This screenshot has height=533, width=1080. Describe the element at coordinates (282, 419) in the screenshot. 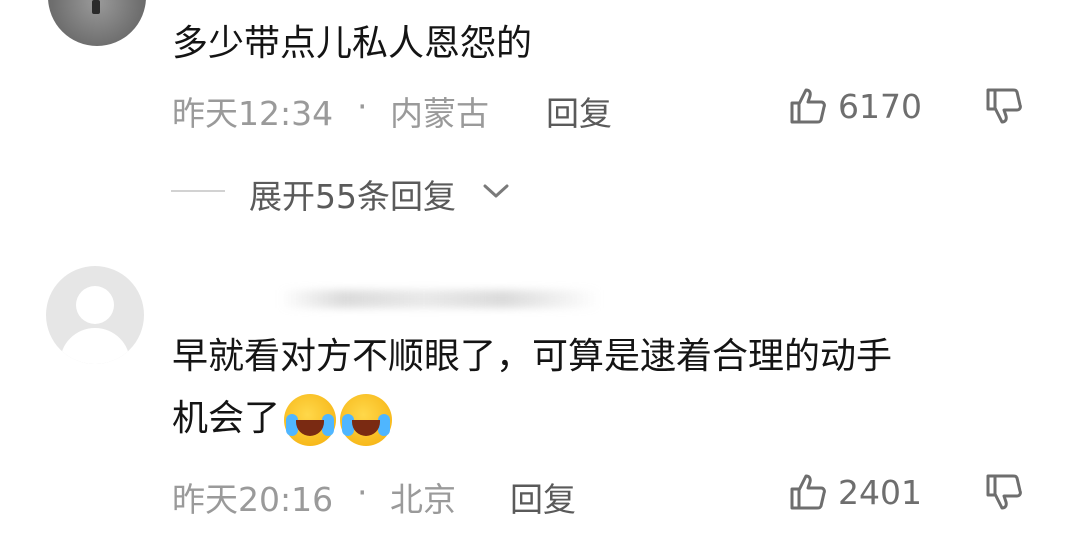

I see `comment-text-line2: 机会了` at that location.